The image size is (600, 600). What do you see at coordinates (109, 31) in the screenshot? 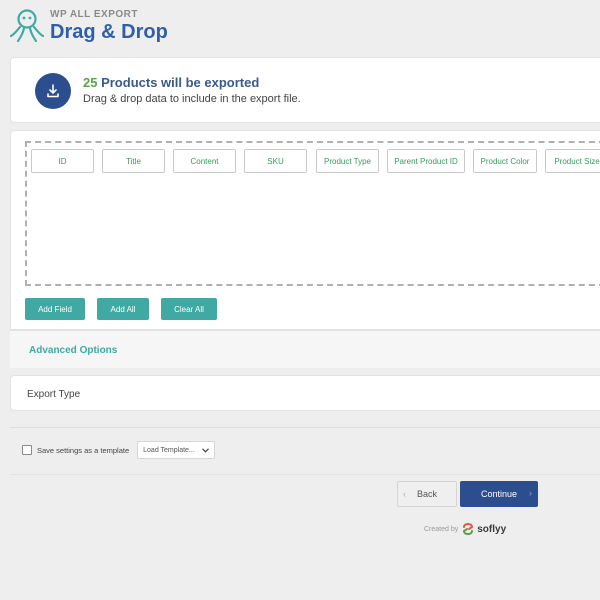
I see `page-title: Drag & Drop` at bounding box center [109, 31].